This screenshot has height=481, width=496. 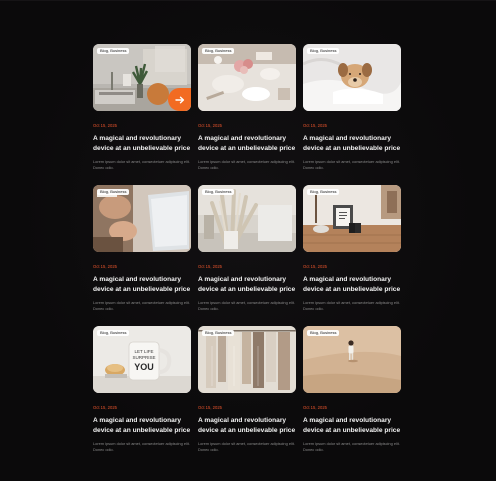 What do you see at coordinates (248, 0) in the screenshot?
I see `top-divider` at bounding box center [248, 0].